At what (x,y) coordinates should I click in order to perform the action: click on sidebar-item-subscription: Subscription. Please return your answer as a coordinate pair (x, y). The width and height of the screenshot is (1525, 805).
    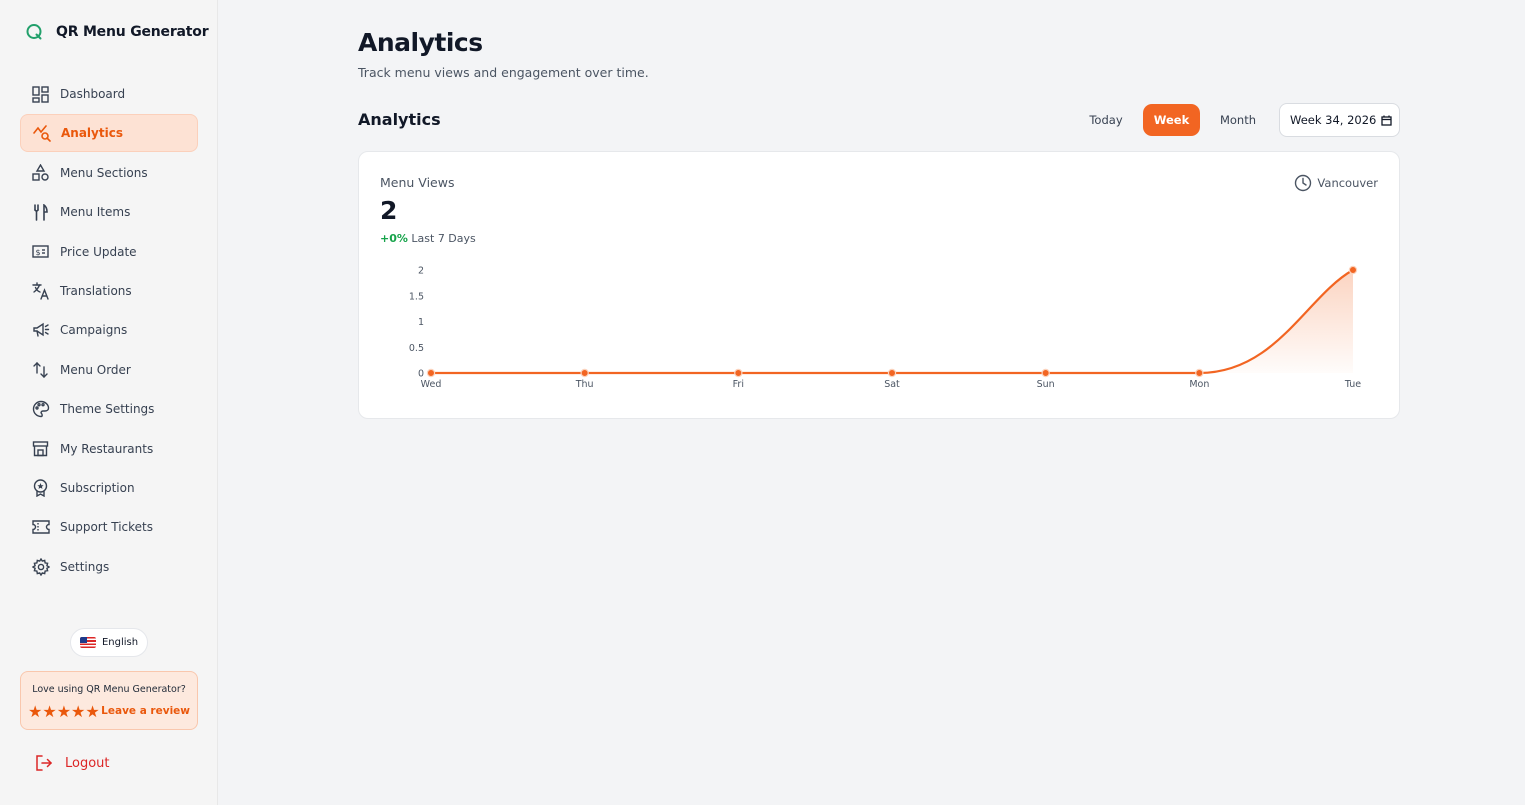
    Looking at the image, I should click on (109, 488).